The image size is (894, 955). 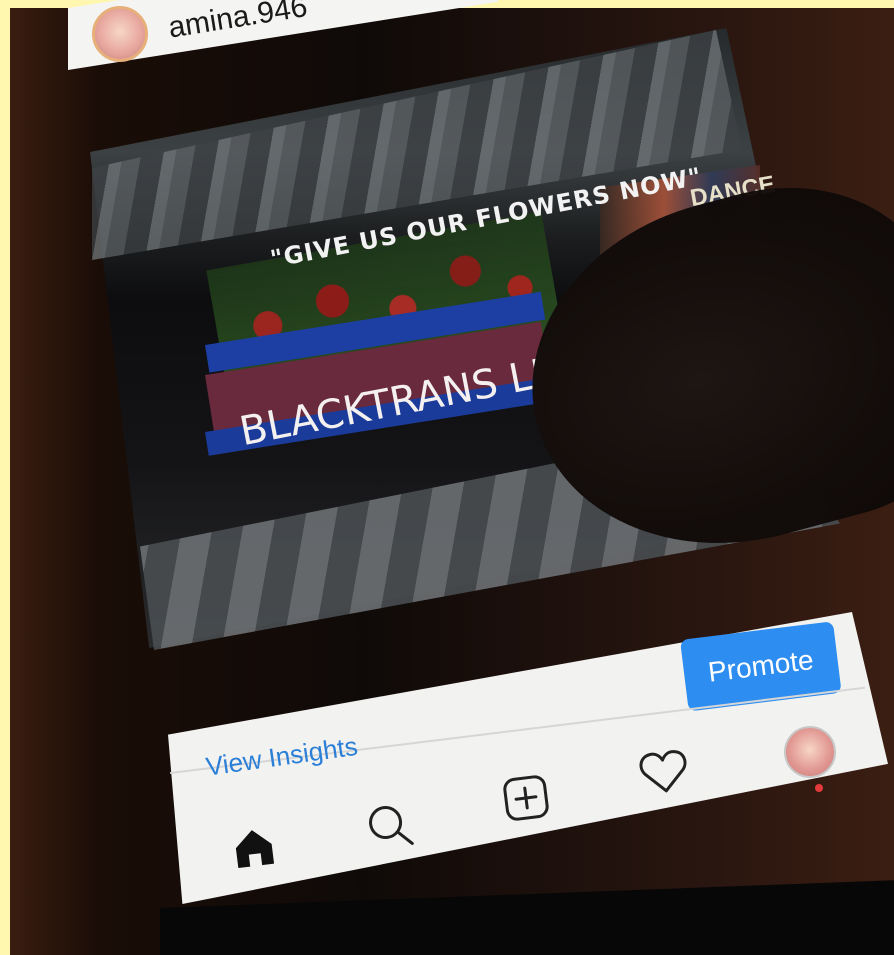 What do you see at coordinates (390, 826) in the screenshot?
I see `search-icon` at bounding box center [390, 826].